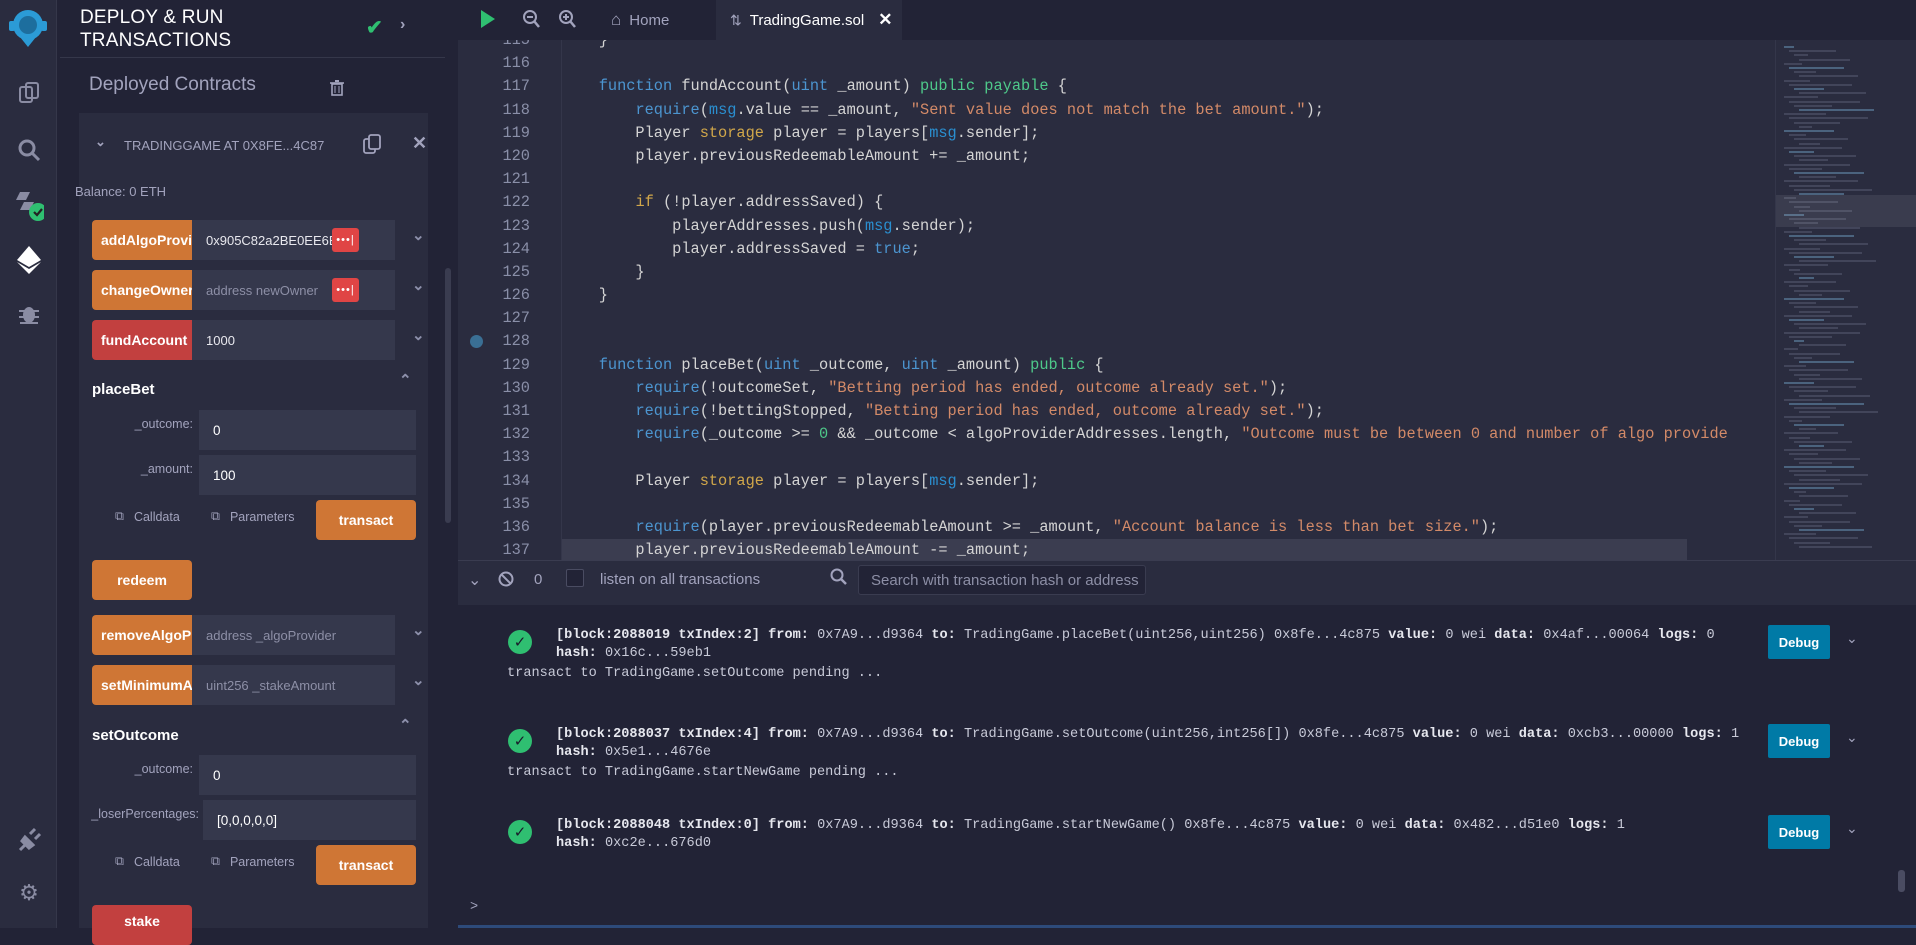 The height and width of the screenshot is (945, 1916). Describe the element at coordinates (309, 820) in the screenshot. I see `set-outcome-loser-percentages-input: [0,0,0,0,0]` at that location.